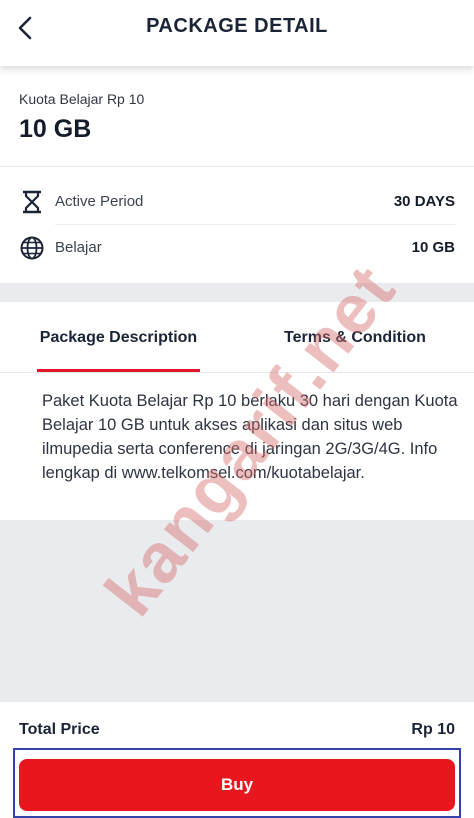  Describe the element at coordinates (55, 129) in the screenshot. I see `package-size: 10 GB` at that location.